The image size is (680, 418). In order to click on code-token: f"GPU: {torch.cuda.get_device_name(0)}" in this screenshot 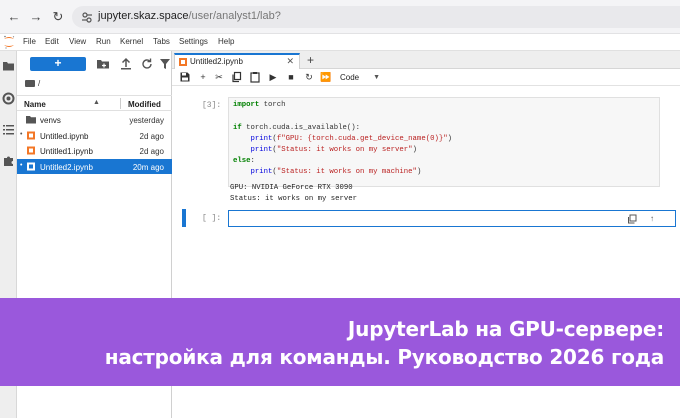, I will do `click(362, 139)`.